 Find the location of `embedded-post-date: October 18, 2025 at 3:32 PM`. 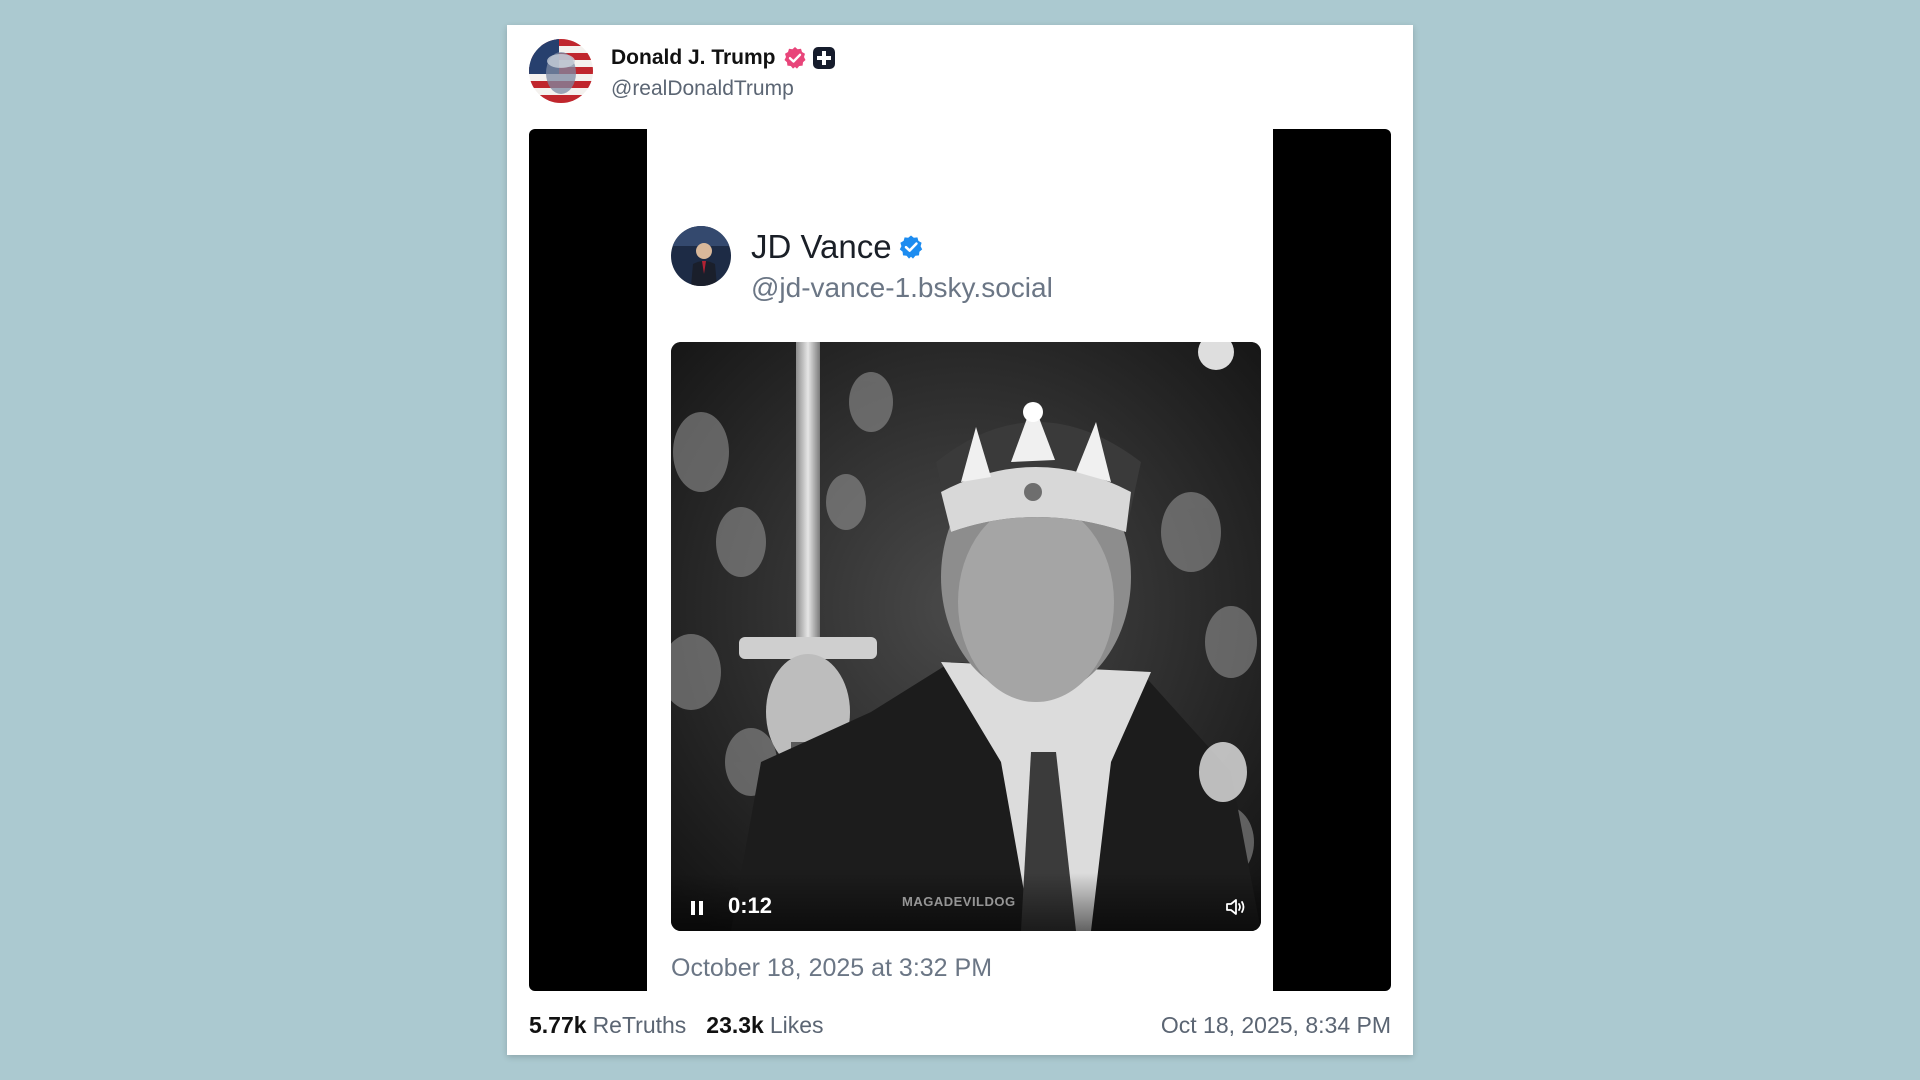

embedded-post-date: October 18, 2025 at 3:32 PM is located at coordinates (832, 968).